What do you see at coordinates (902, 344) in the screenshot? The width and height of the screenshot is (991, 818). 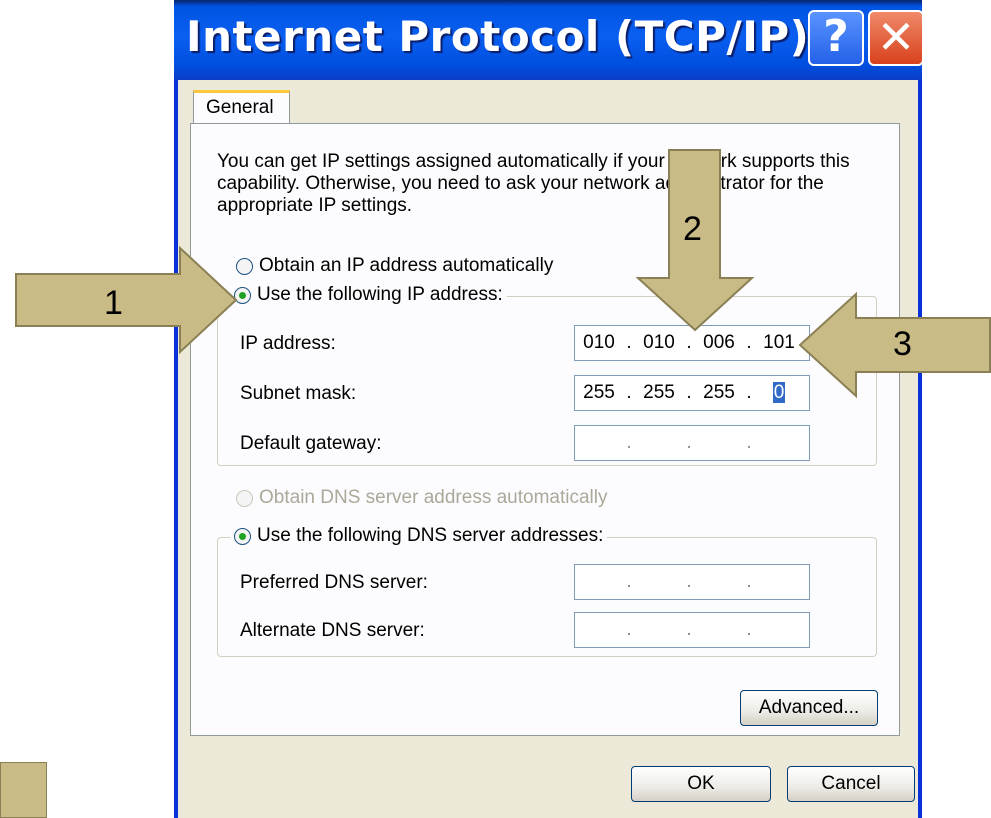 I see `annotation-number-3: 3` at bounding box center [902, 344].